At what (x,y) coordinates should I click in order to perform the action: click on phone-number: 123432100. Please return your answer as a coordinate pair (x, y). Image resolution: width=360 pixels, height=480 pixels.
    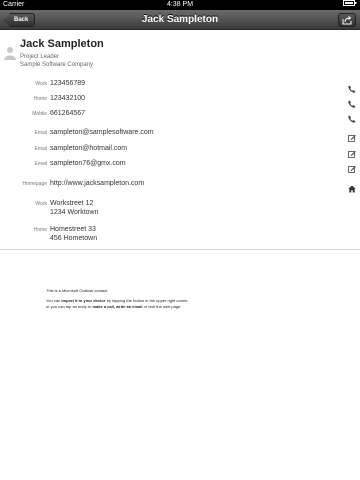
    Looking at the image, I should click on (68, 98).